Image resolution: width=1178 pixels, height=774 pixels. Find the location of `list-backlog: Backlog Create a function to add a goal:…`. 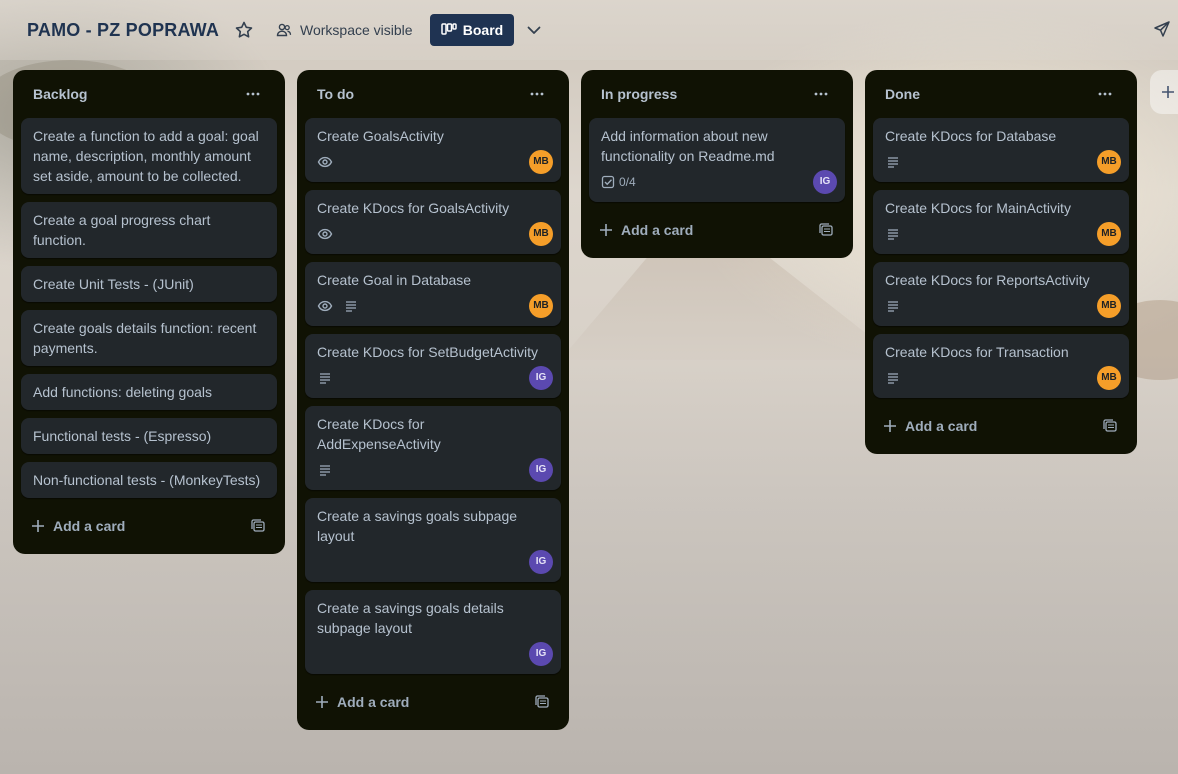

list-backlog: Backlog Create a function to add a goal:… is located at coordinates (149, 312).